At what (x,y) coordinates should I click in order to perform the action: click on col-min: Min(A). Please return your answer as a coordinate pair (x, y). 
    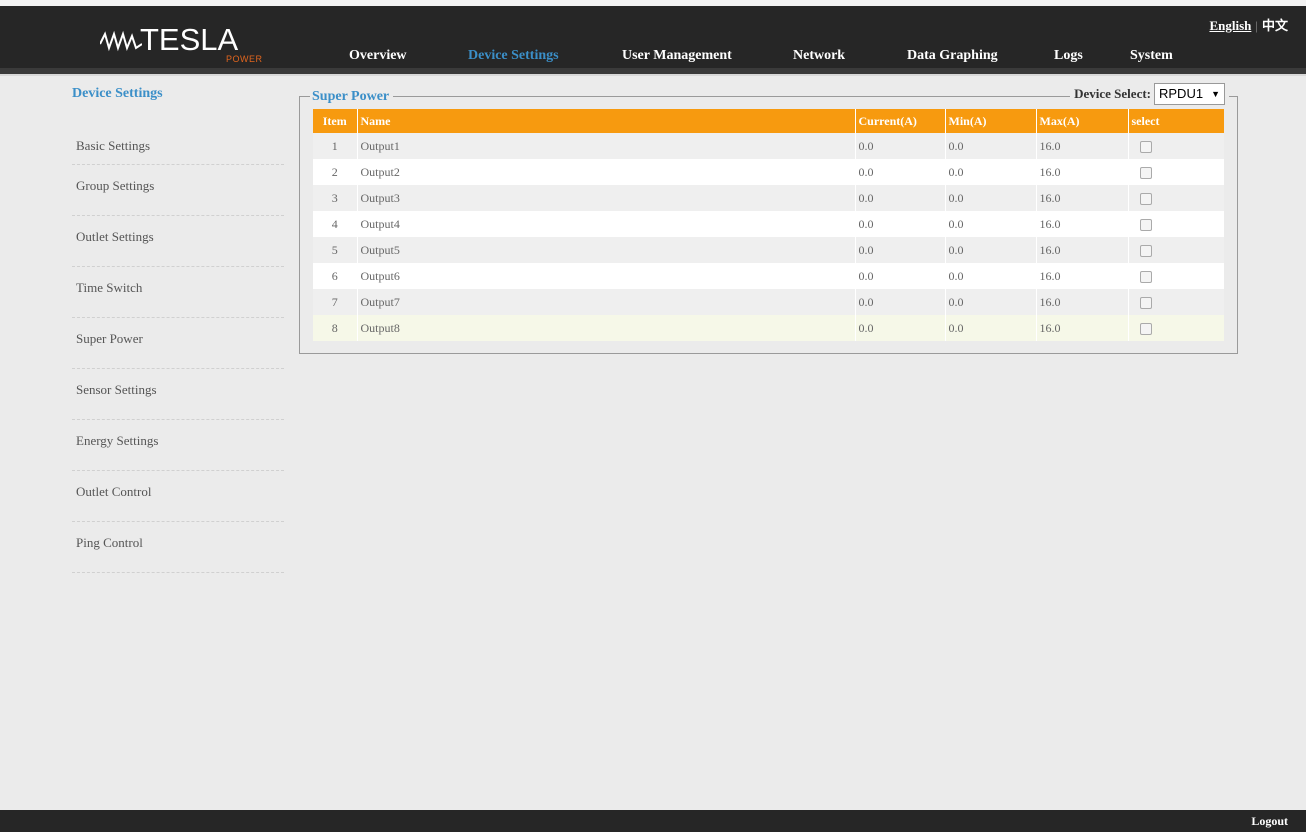
    Looking at the image, I should click on (991, 121).